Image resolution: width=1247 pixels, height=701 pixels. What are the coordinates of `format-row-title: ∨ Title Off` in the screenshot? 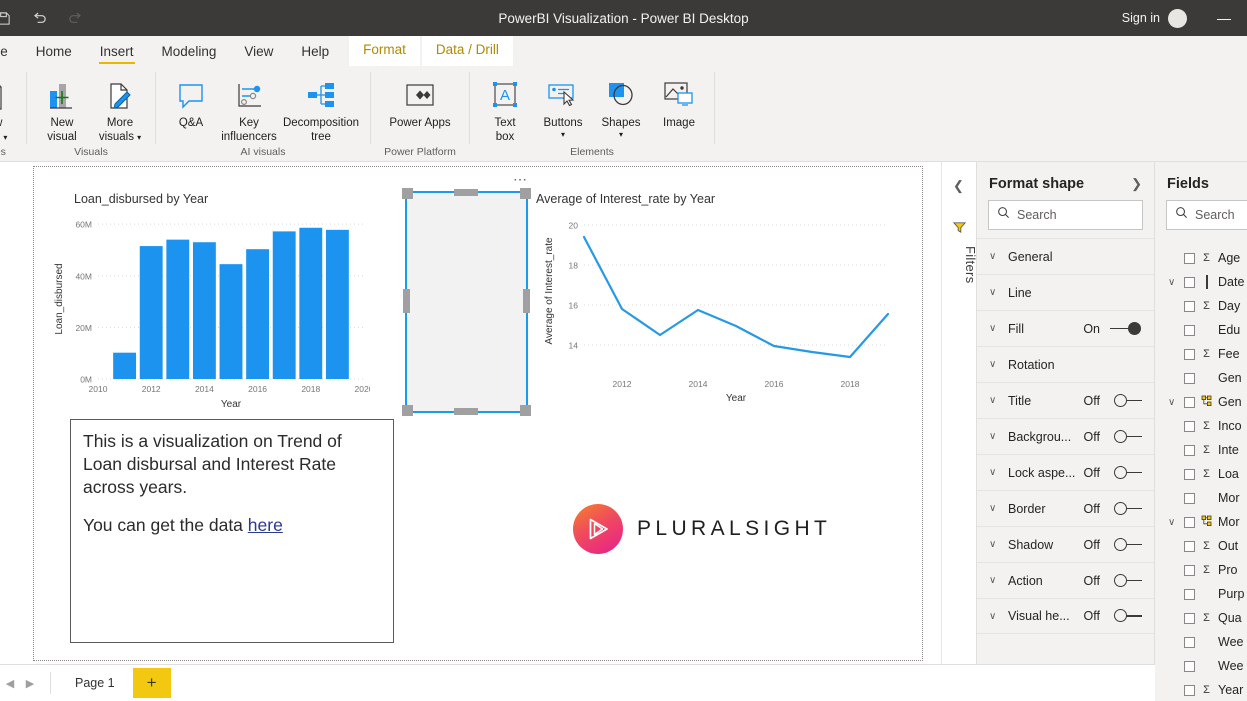 It's located at (1065, 400).